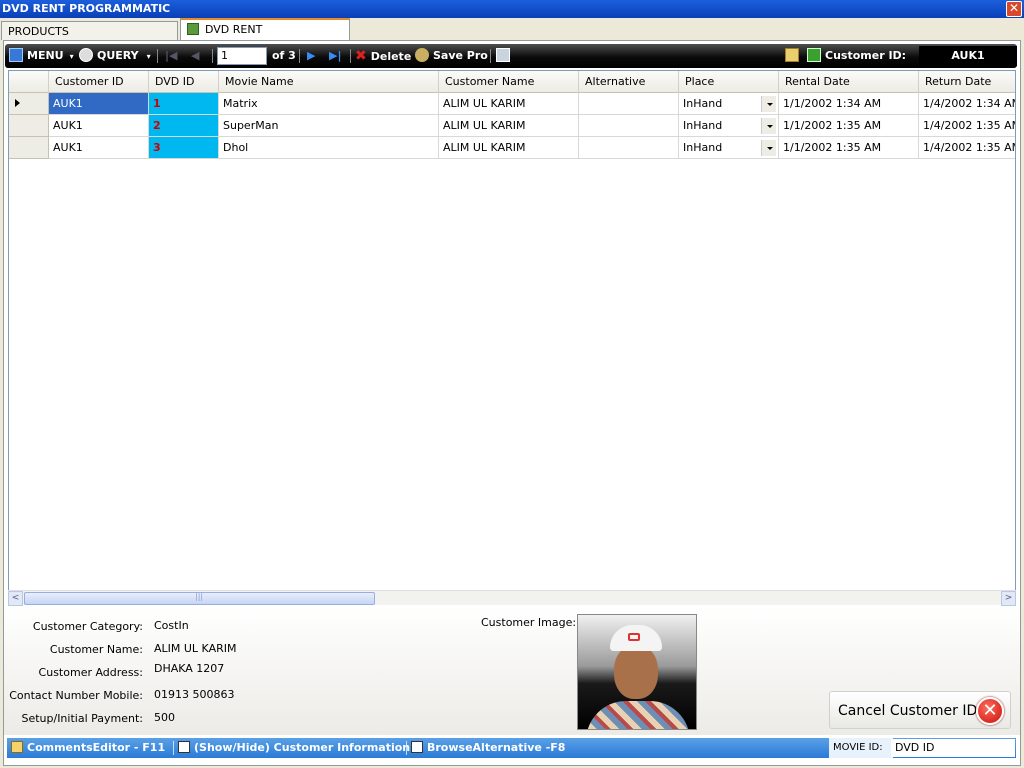 Image resolution: width=1024 pixels, height=768 pixels. I want to click on column-header-alternative: Alternative, so click(629, 82).